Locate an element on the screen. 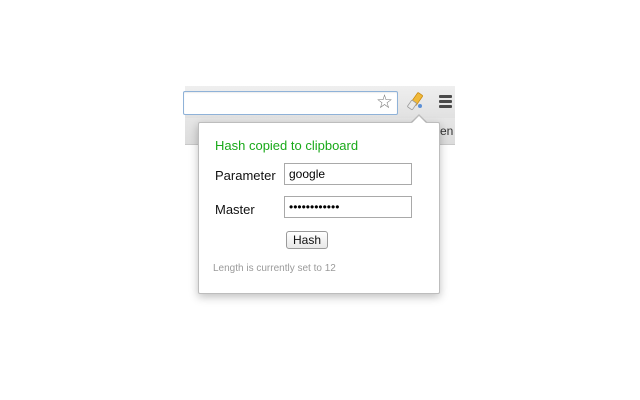  length-note: Length is currently set to 12 is located at coordinates (274, 268).